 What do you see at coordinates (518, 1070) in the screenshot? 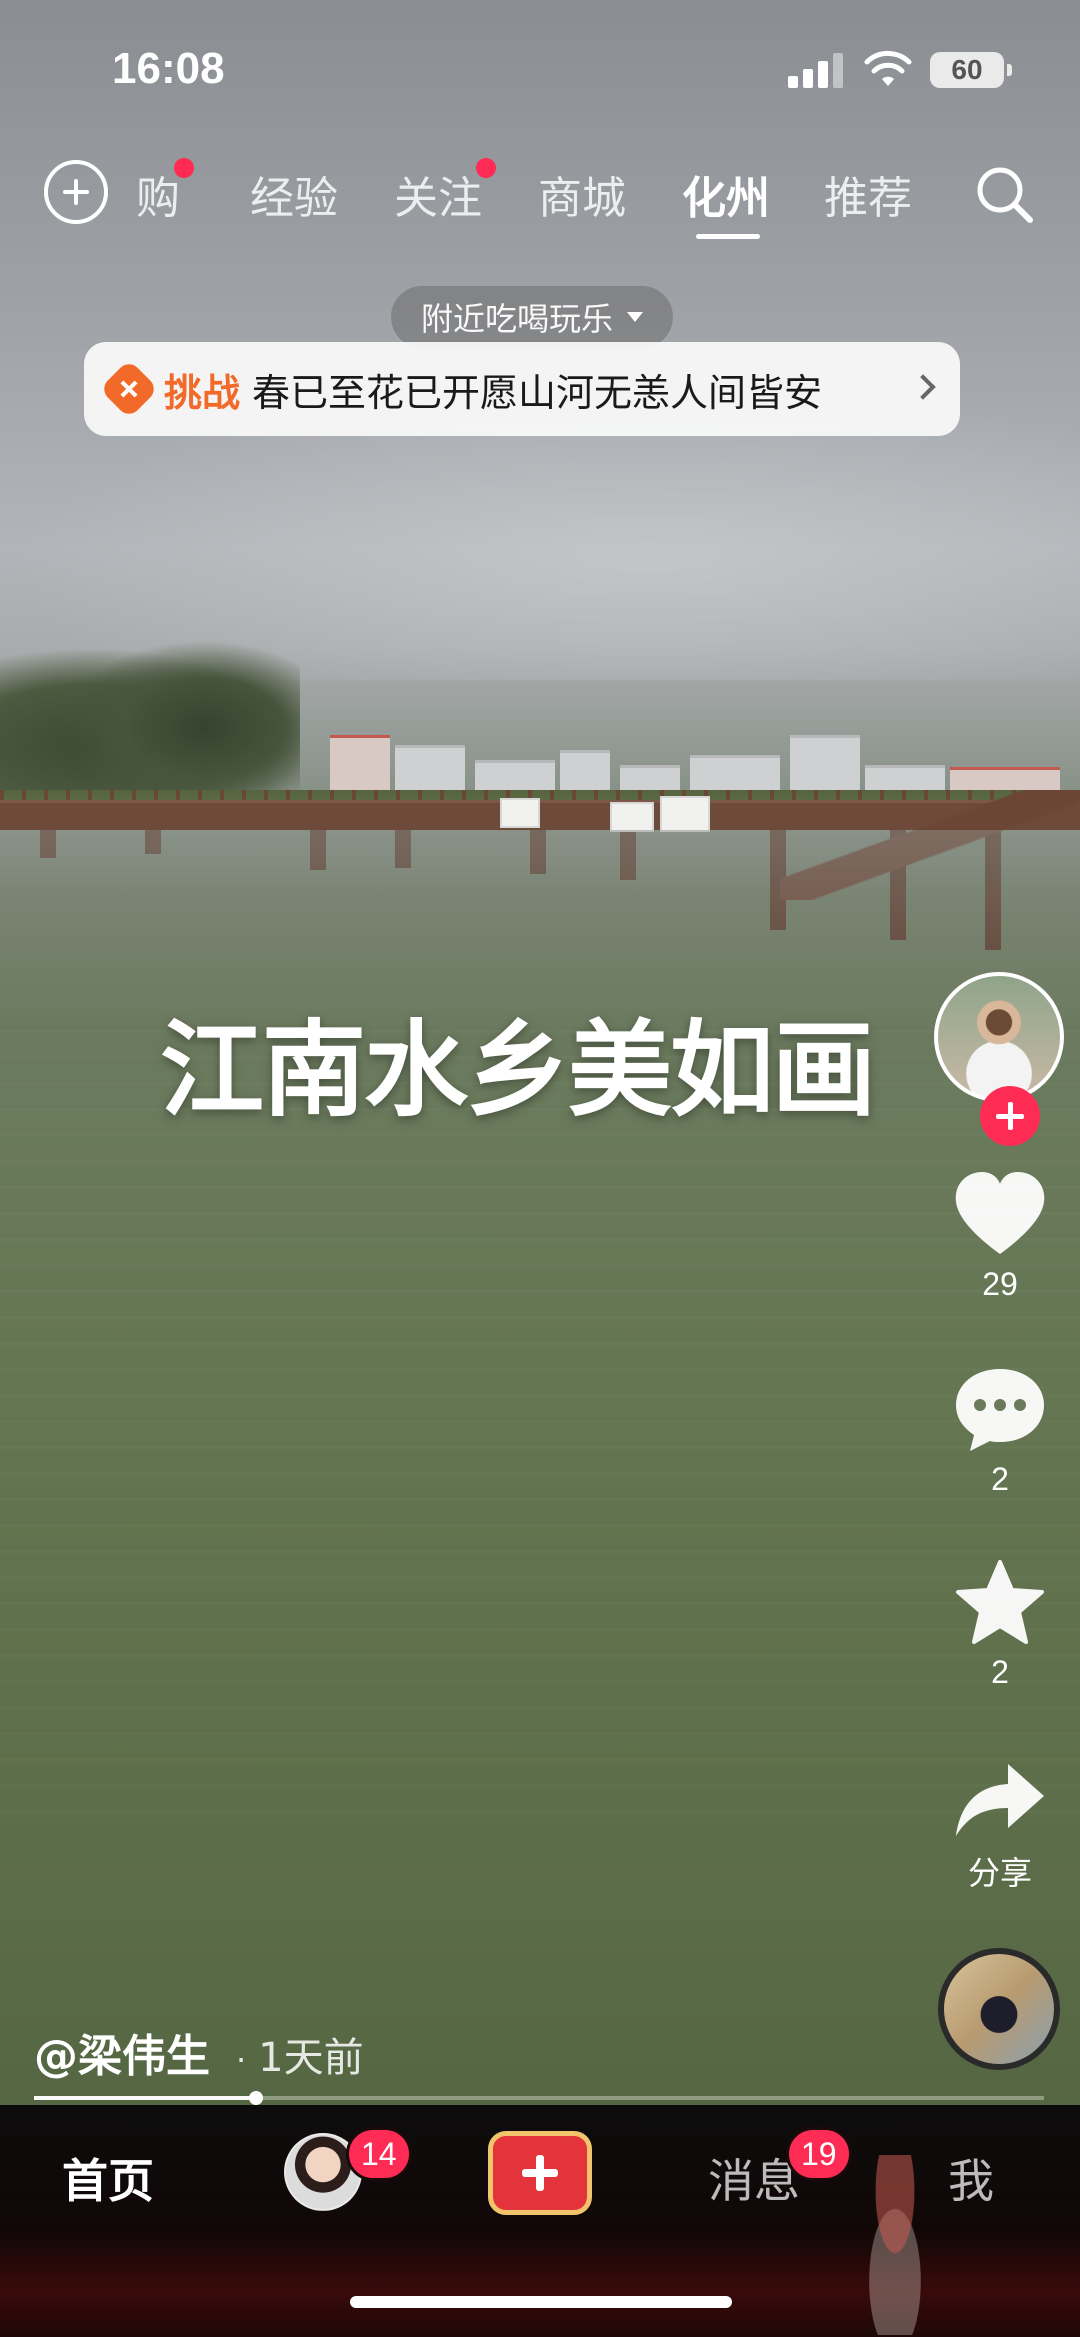
I see `video-caption: 江南水乡美如画` at bounding box center [518, 1070].